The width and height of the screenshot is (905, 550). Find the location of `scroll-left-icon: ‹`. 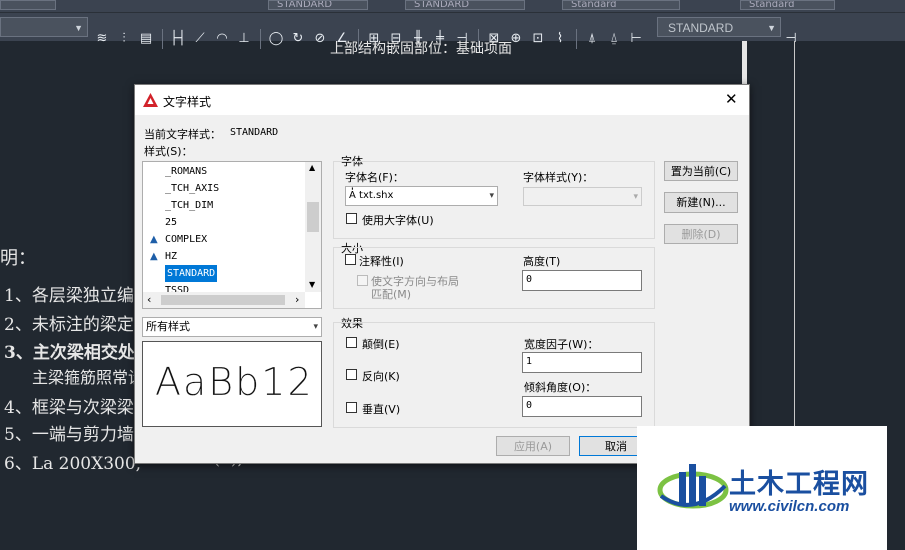

scroll-left-icon: ‹ is located at coordinates (149, 299).